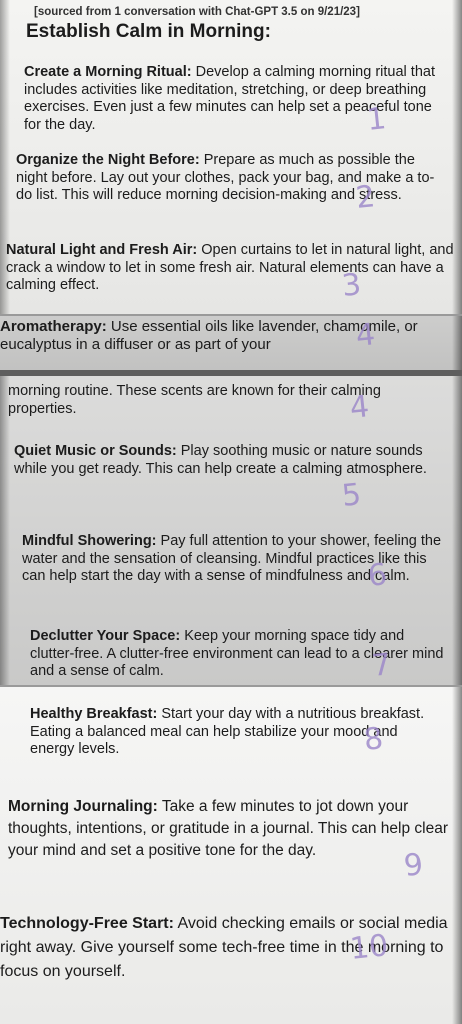  Describe the element at coordinates (381, 665) in the screenshot. I see `handwritten-number: 7` at that location.